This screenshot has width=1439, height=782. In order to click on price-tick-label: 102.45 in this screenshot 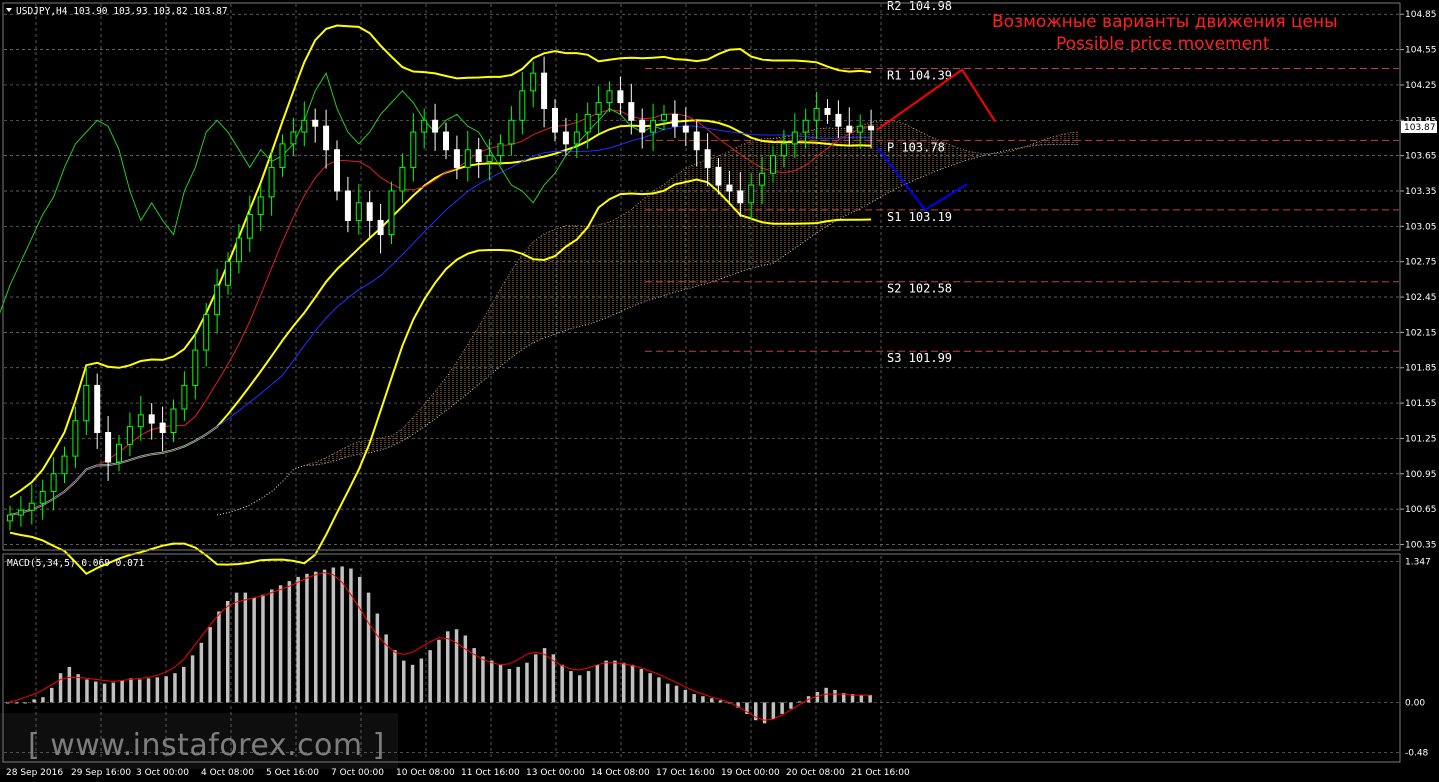, I will do `click(1421, 298)`.